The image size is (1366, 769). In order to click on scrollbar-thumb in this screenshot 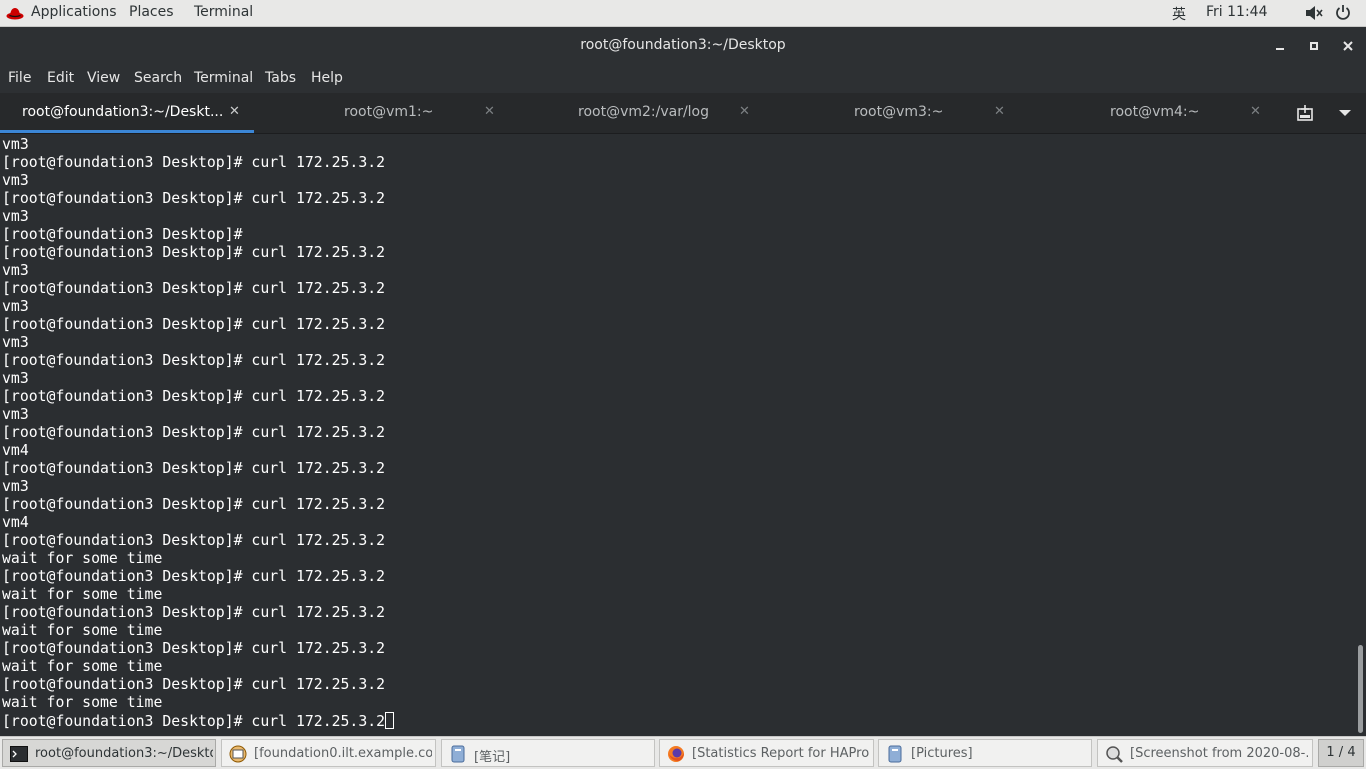, I will do `click(1360, 689)`.